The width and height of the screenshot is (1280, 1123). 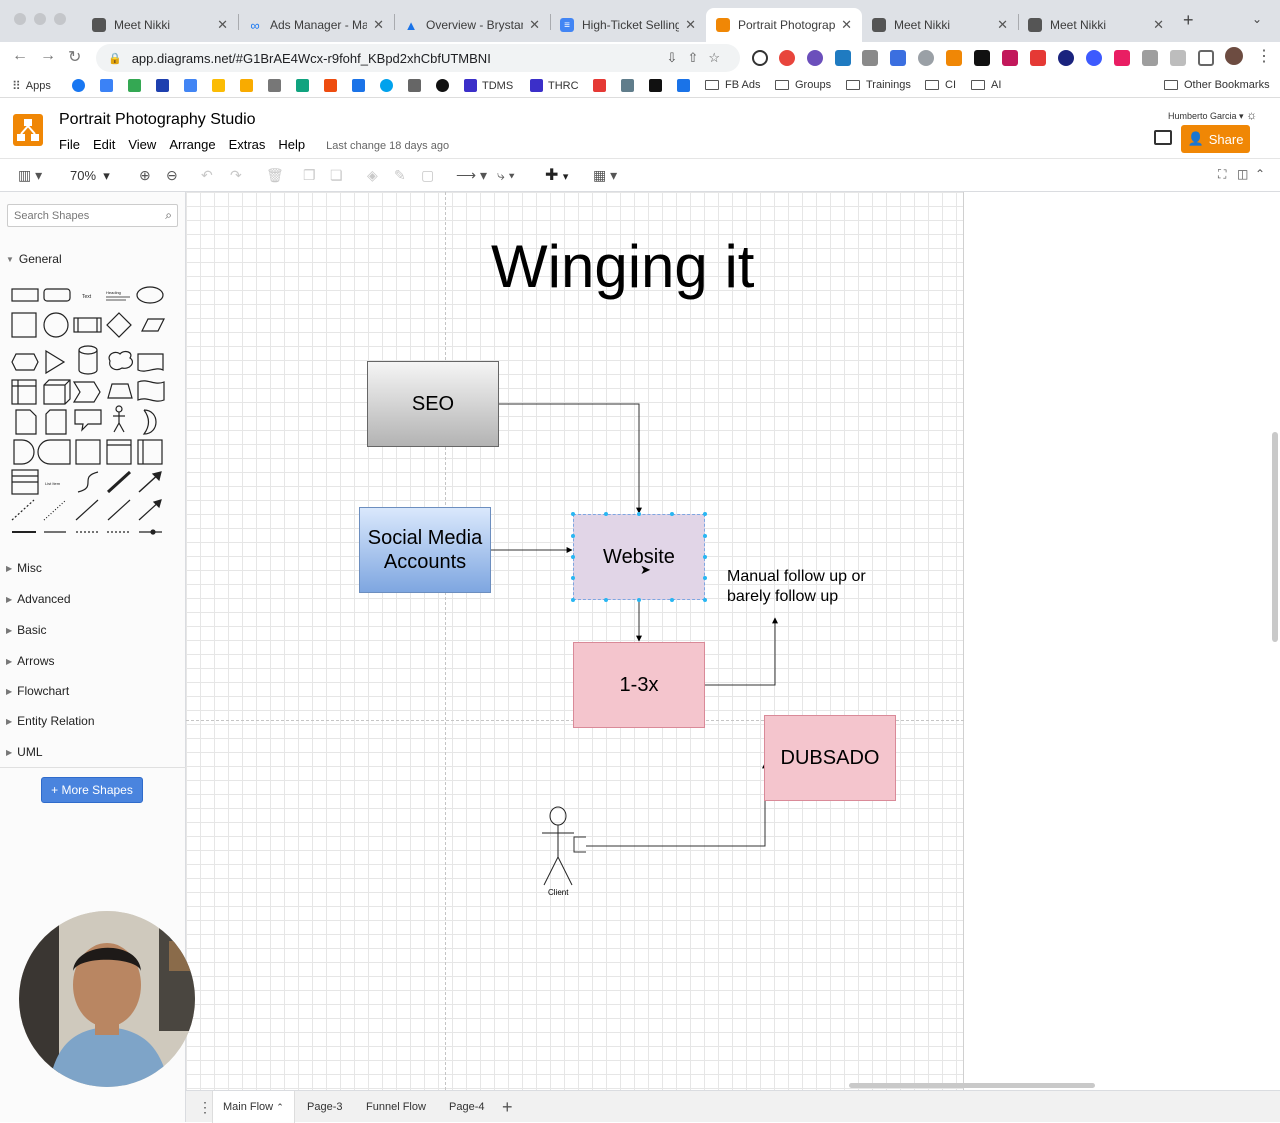 I want to click on browser-tab: ▲ Overview - Brystan ✕, so click(x=472, y=25).